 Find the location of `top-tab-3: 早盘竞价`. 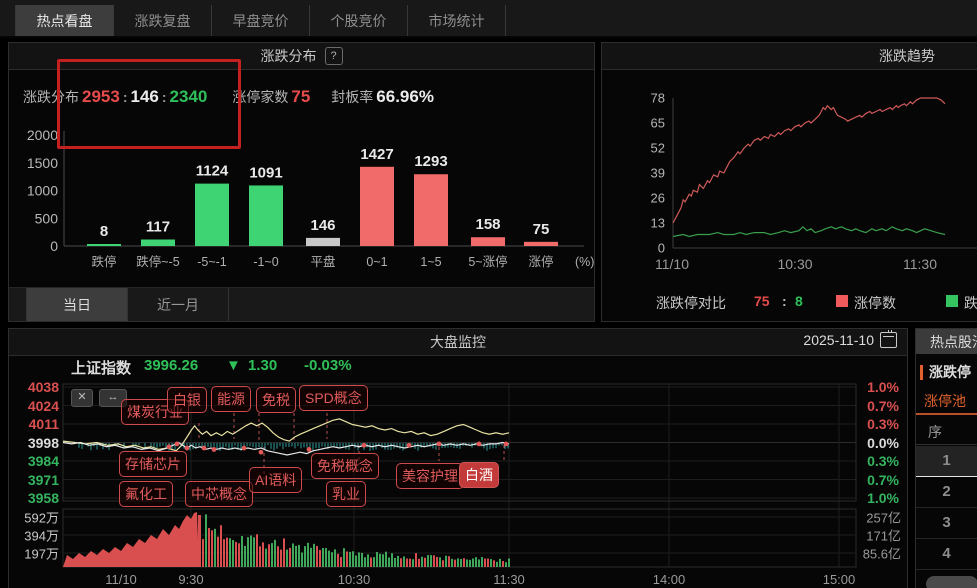

top-tab-3: 早盘竞价 is located at coordinates (261, 20).